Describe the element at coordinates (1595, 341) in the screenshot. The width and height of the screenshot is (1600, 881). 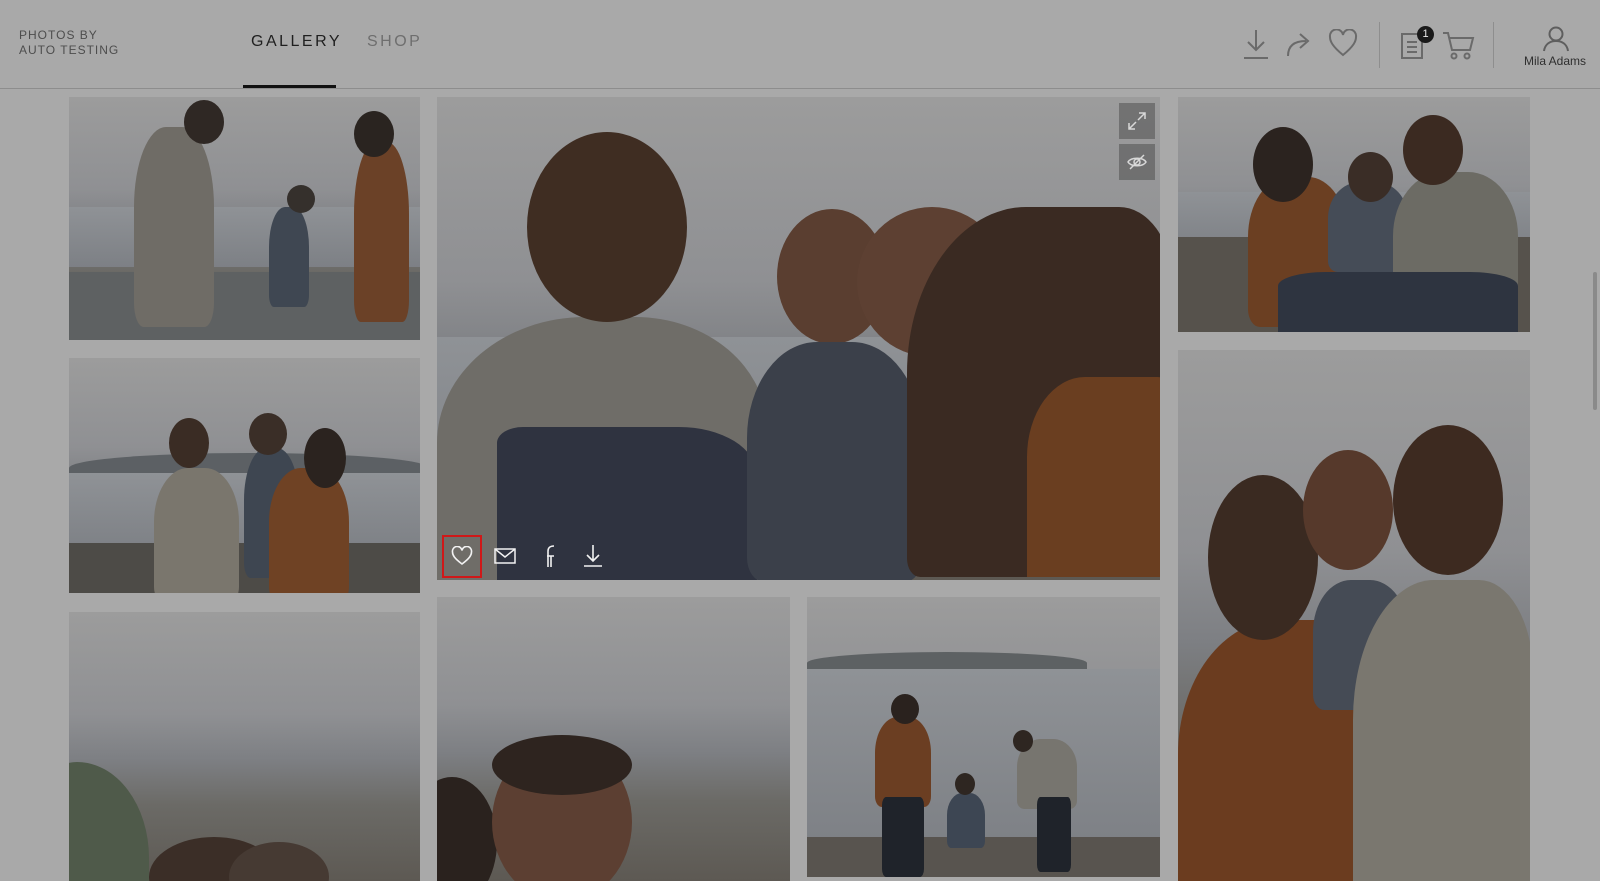
I see `scrollbar-thumb` at that location.